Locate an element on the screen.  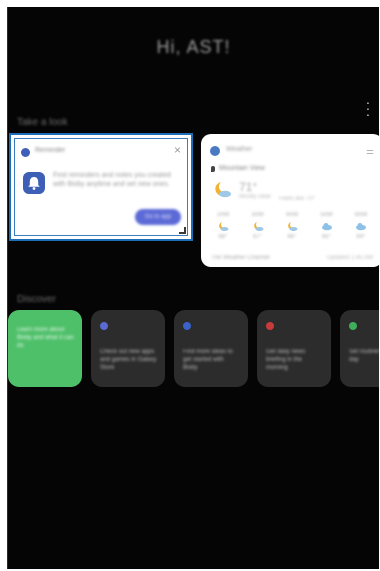
forecast-temp: 66° is located at coordinates (292, 237).